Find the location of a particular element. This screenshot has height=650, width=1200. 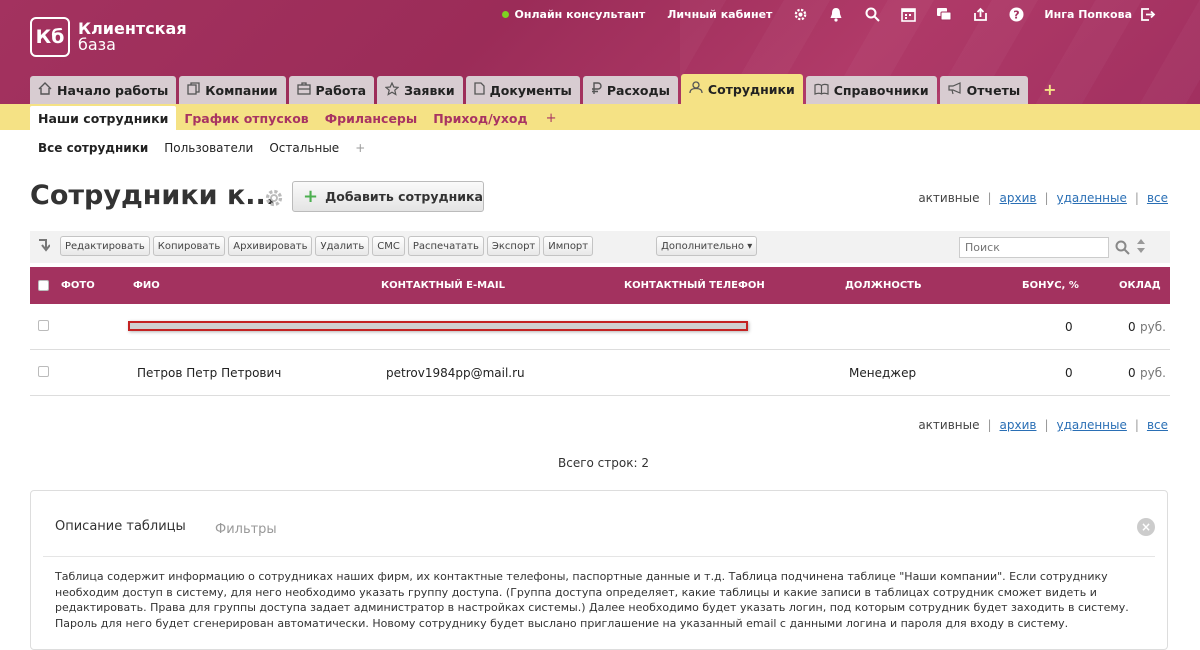

status-links-bottom: активные | архив | удаленные | все is located at coordinates (1043, 425).